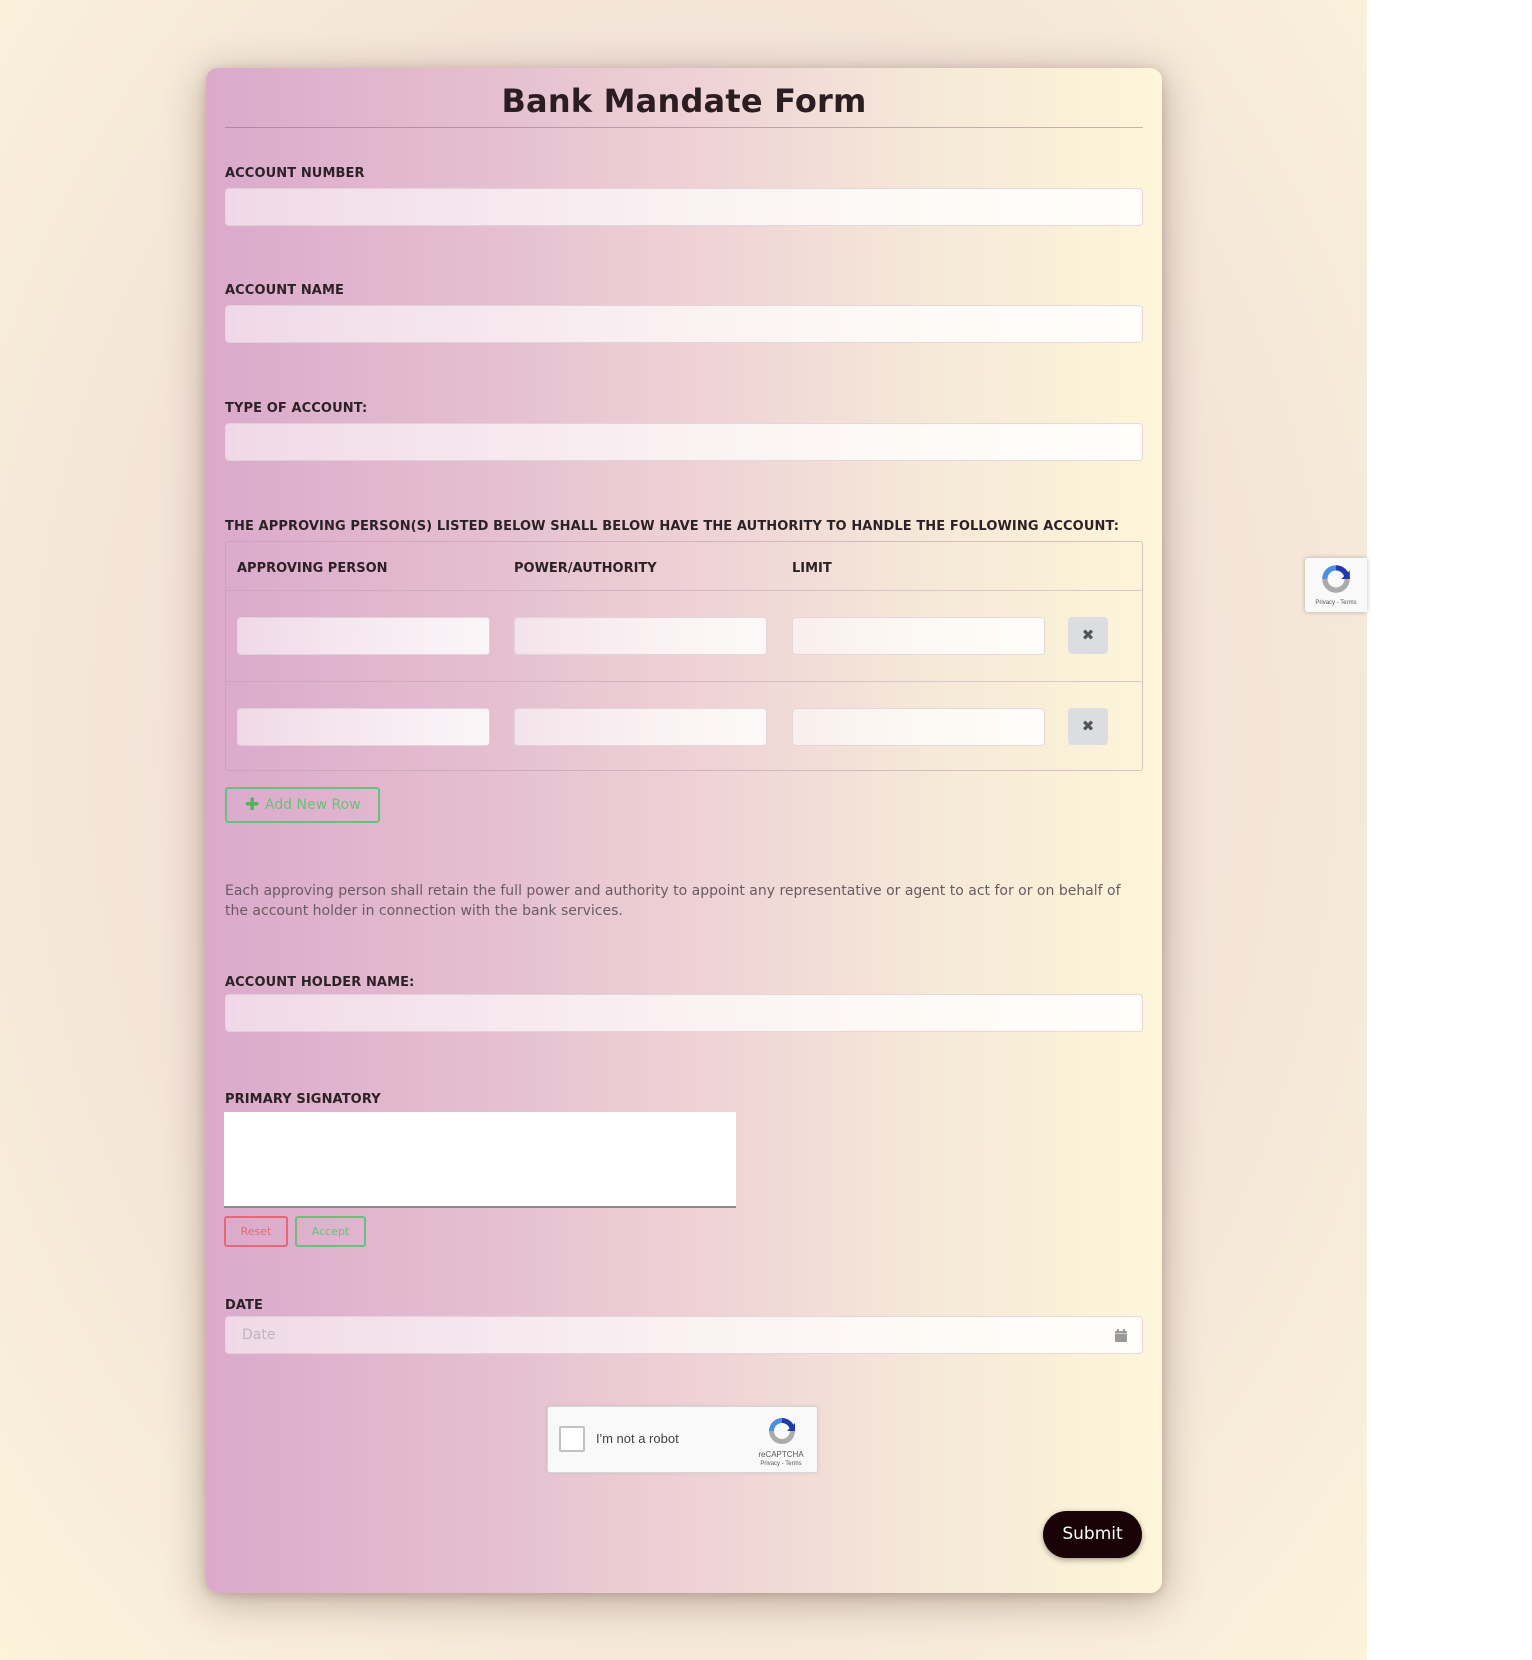  Describe the element at coordinates (782, 1431) in the screenshot. I see `recaptcha-logo-icon` at that location.